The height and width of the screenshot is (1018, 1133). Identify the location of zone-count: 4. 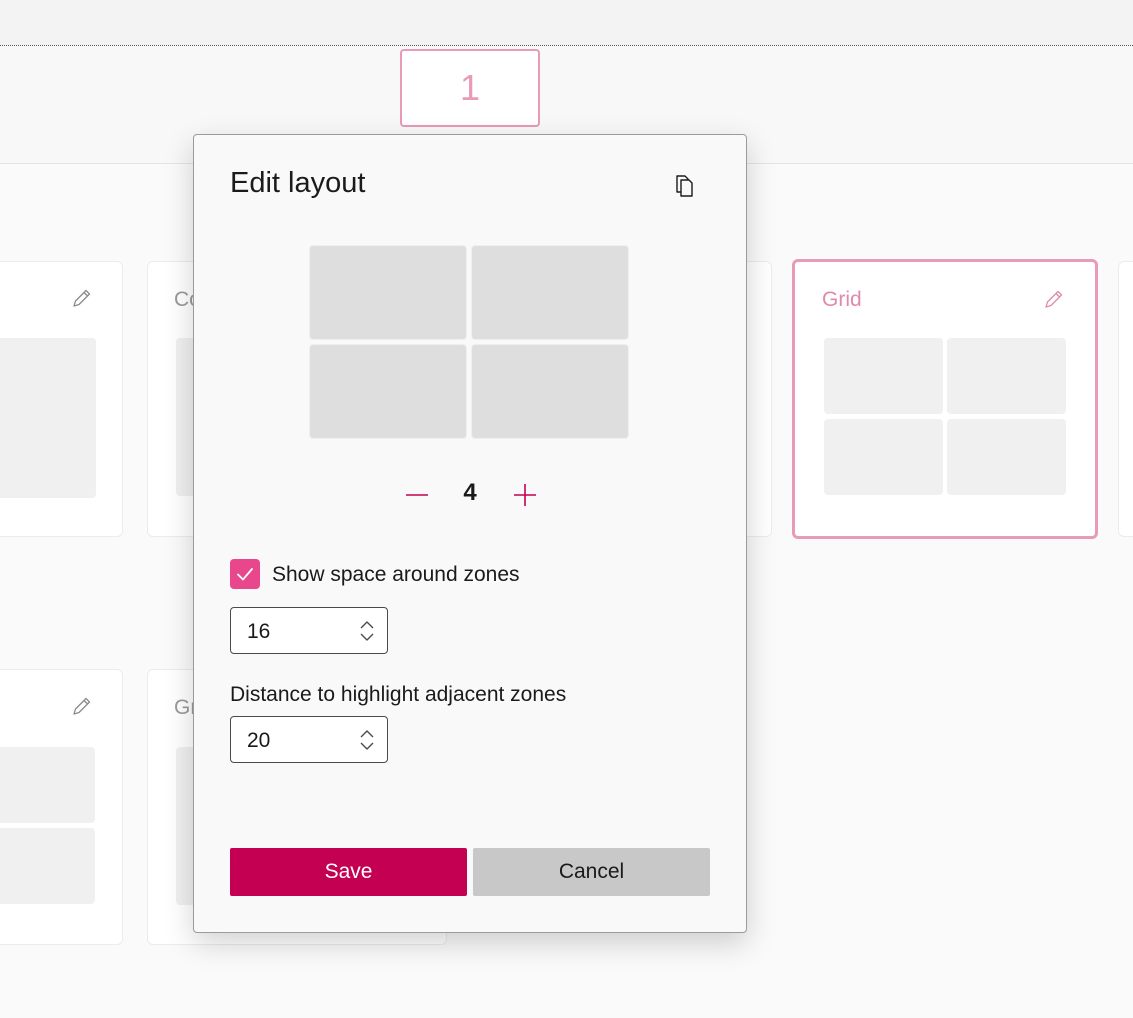
(470, 492).